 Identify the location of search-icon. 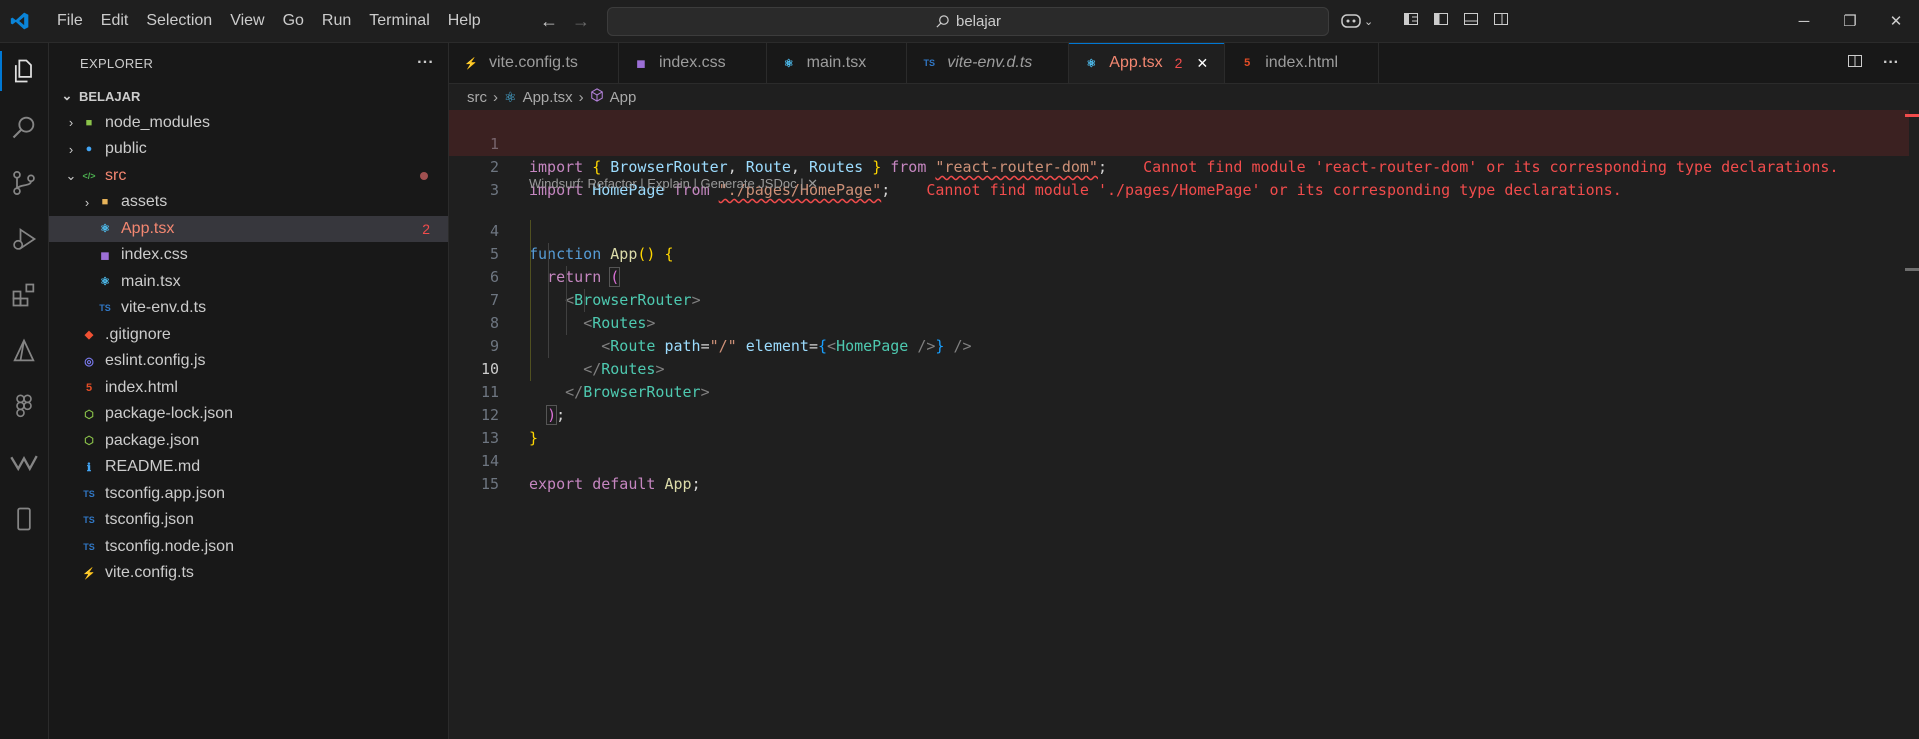
(942, 21).